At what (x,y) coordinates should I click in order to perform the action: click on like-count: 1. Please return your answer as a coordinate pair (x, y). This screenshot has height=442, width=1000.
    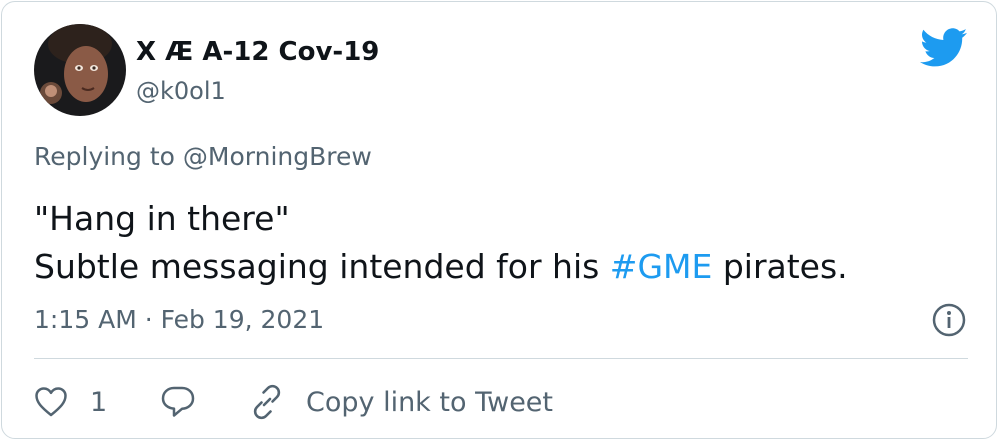
    Looking at the image, I should click on (99, 402).